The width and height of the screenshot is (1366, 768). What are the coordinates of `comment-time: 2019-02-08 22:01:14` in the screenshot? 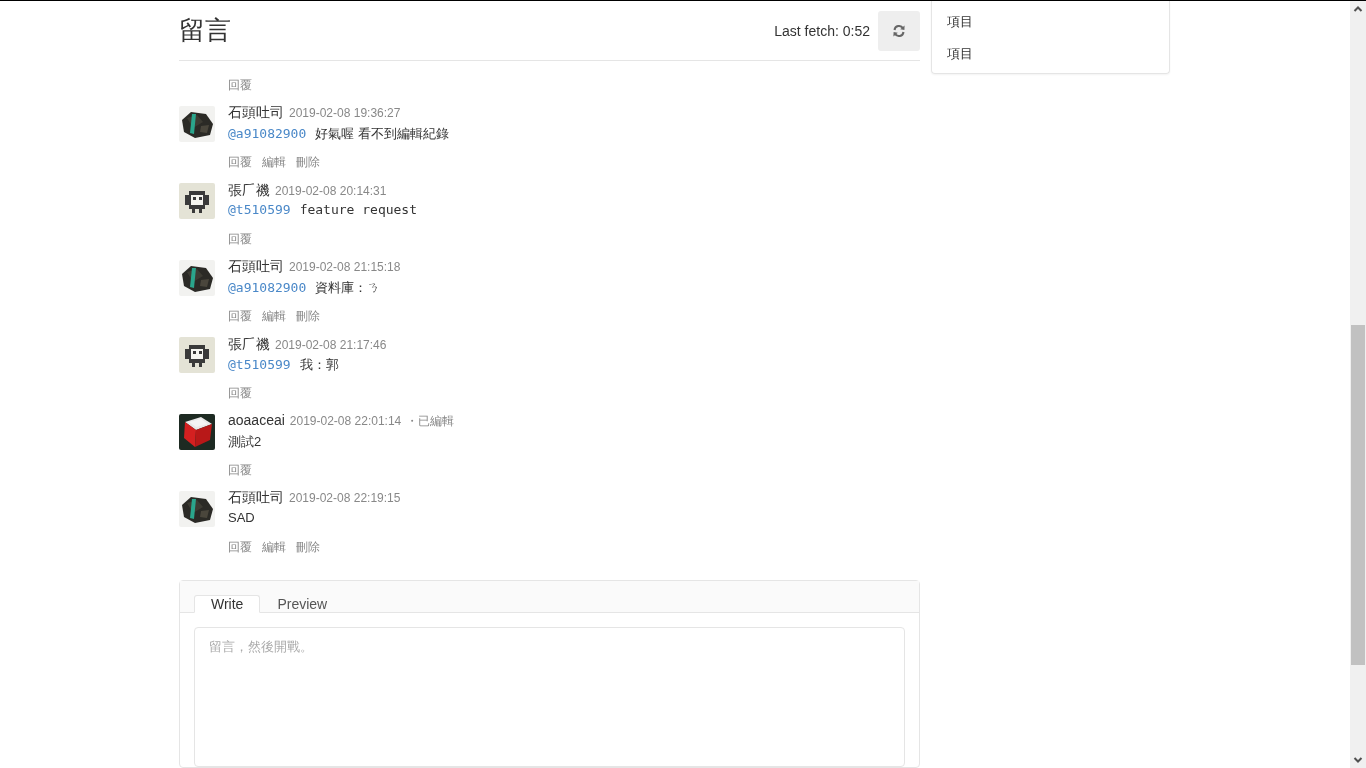 It's located at (345, 421).